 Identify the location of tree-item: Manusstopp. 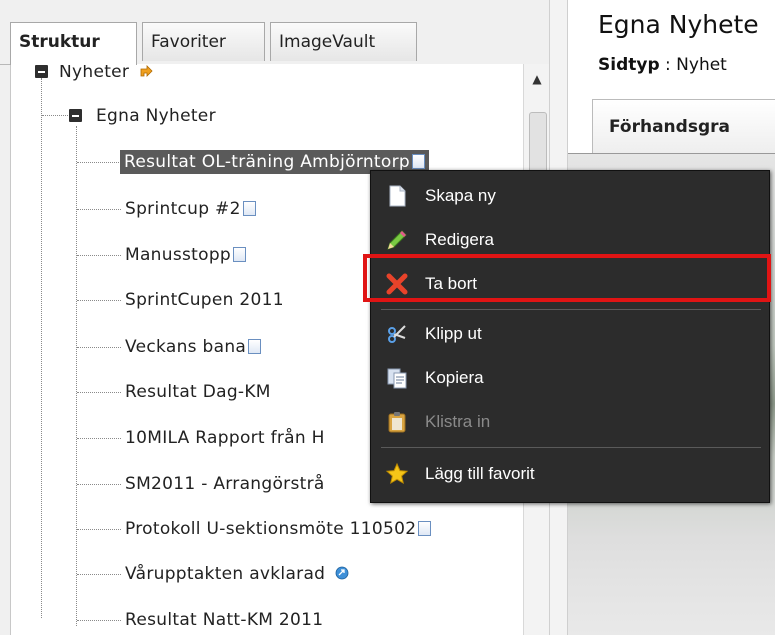
(185, 255).